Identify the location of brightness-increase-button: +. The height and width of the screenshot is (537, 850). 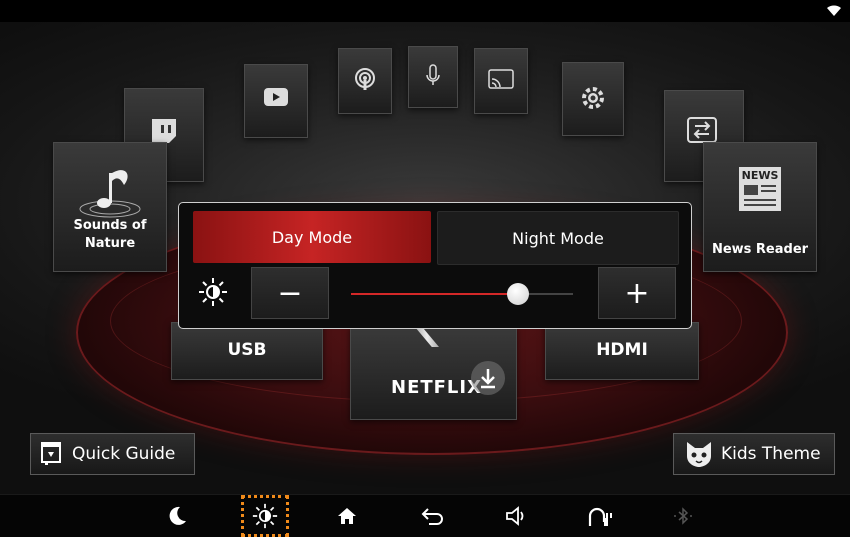
(637, 293).